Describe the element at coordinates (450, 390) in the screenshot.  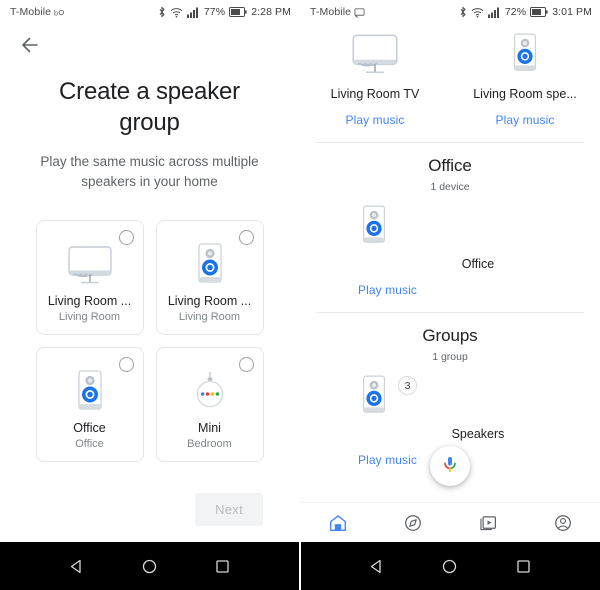
I see `section-groups: Groups 1 group 3 Speakers Play music` at that location.